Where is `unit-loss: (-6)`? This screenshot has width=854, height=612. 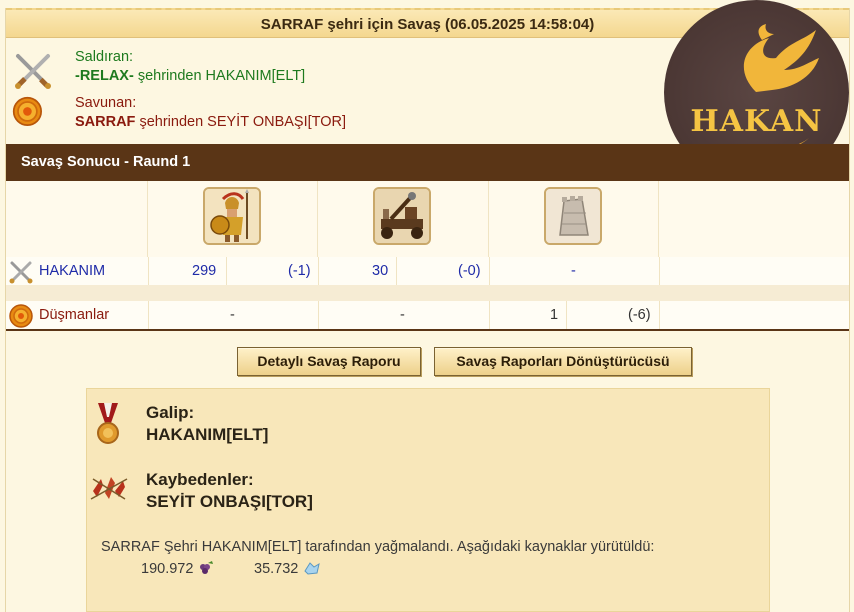 unit-loss: (-6) is located at coordinates (639, 315).